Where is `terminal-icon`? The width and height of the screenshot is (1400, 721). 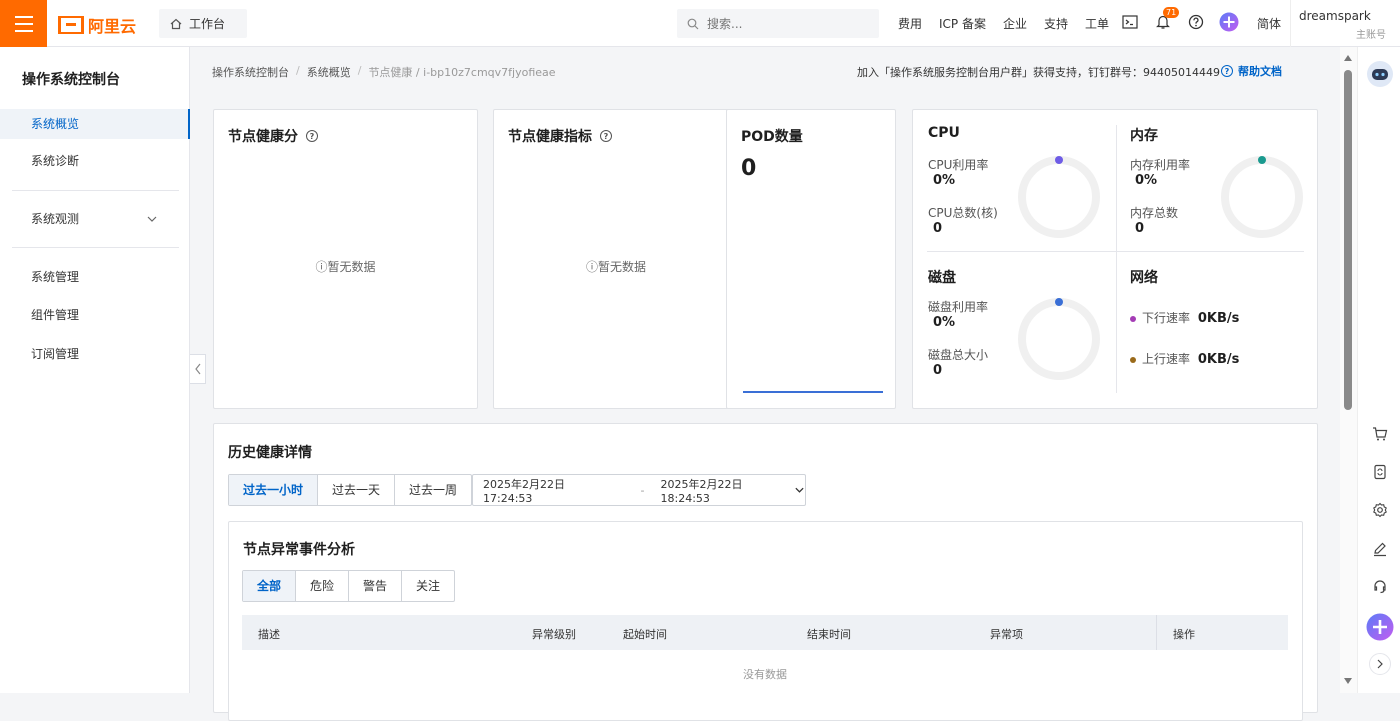
terminal-icon is located at coordinates (1130, 22).